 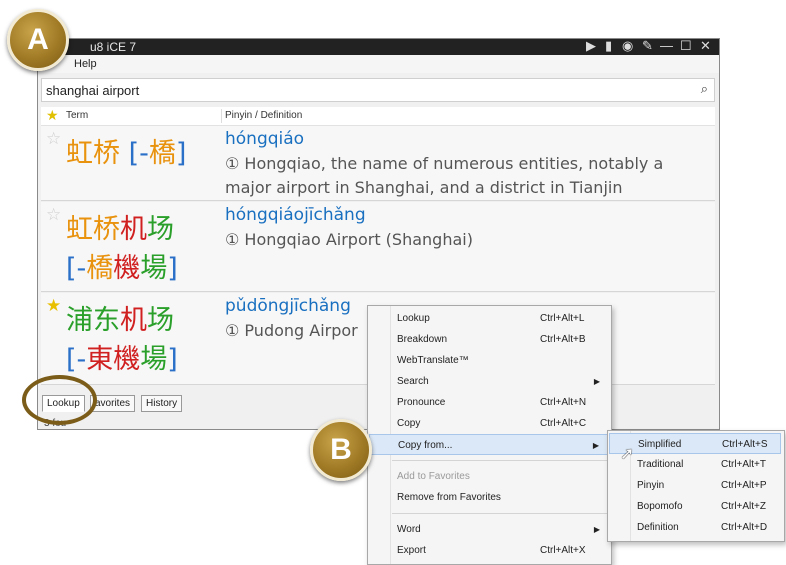 What do you see at coordinates (413, 318) in the screenshot?
I see `menu-item-label: Lookup` at bounding box center [413, 318].